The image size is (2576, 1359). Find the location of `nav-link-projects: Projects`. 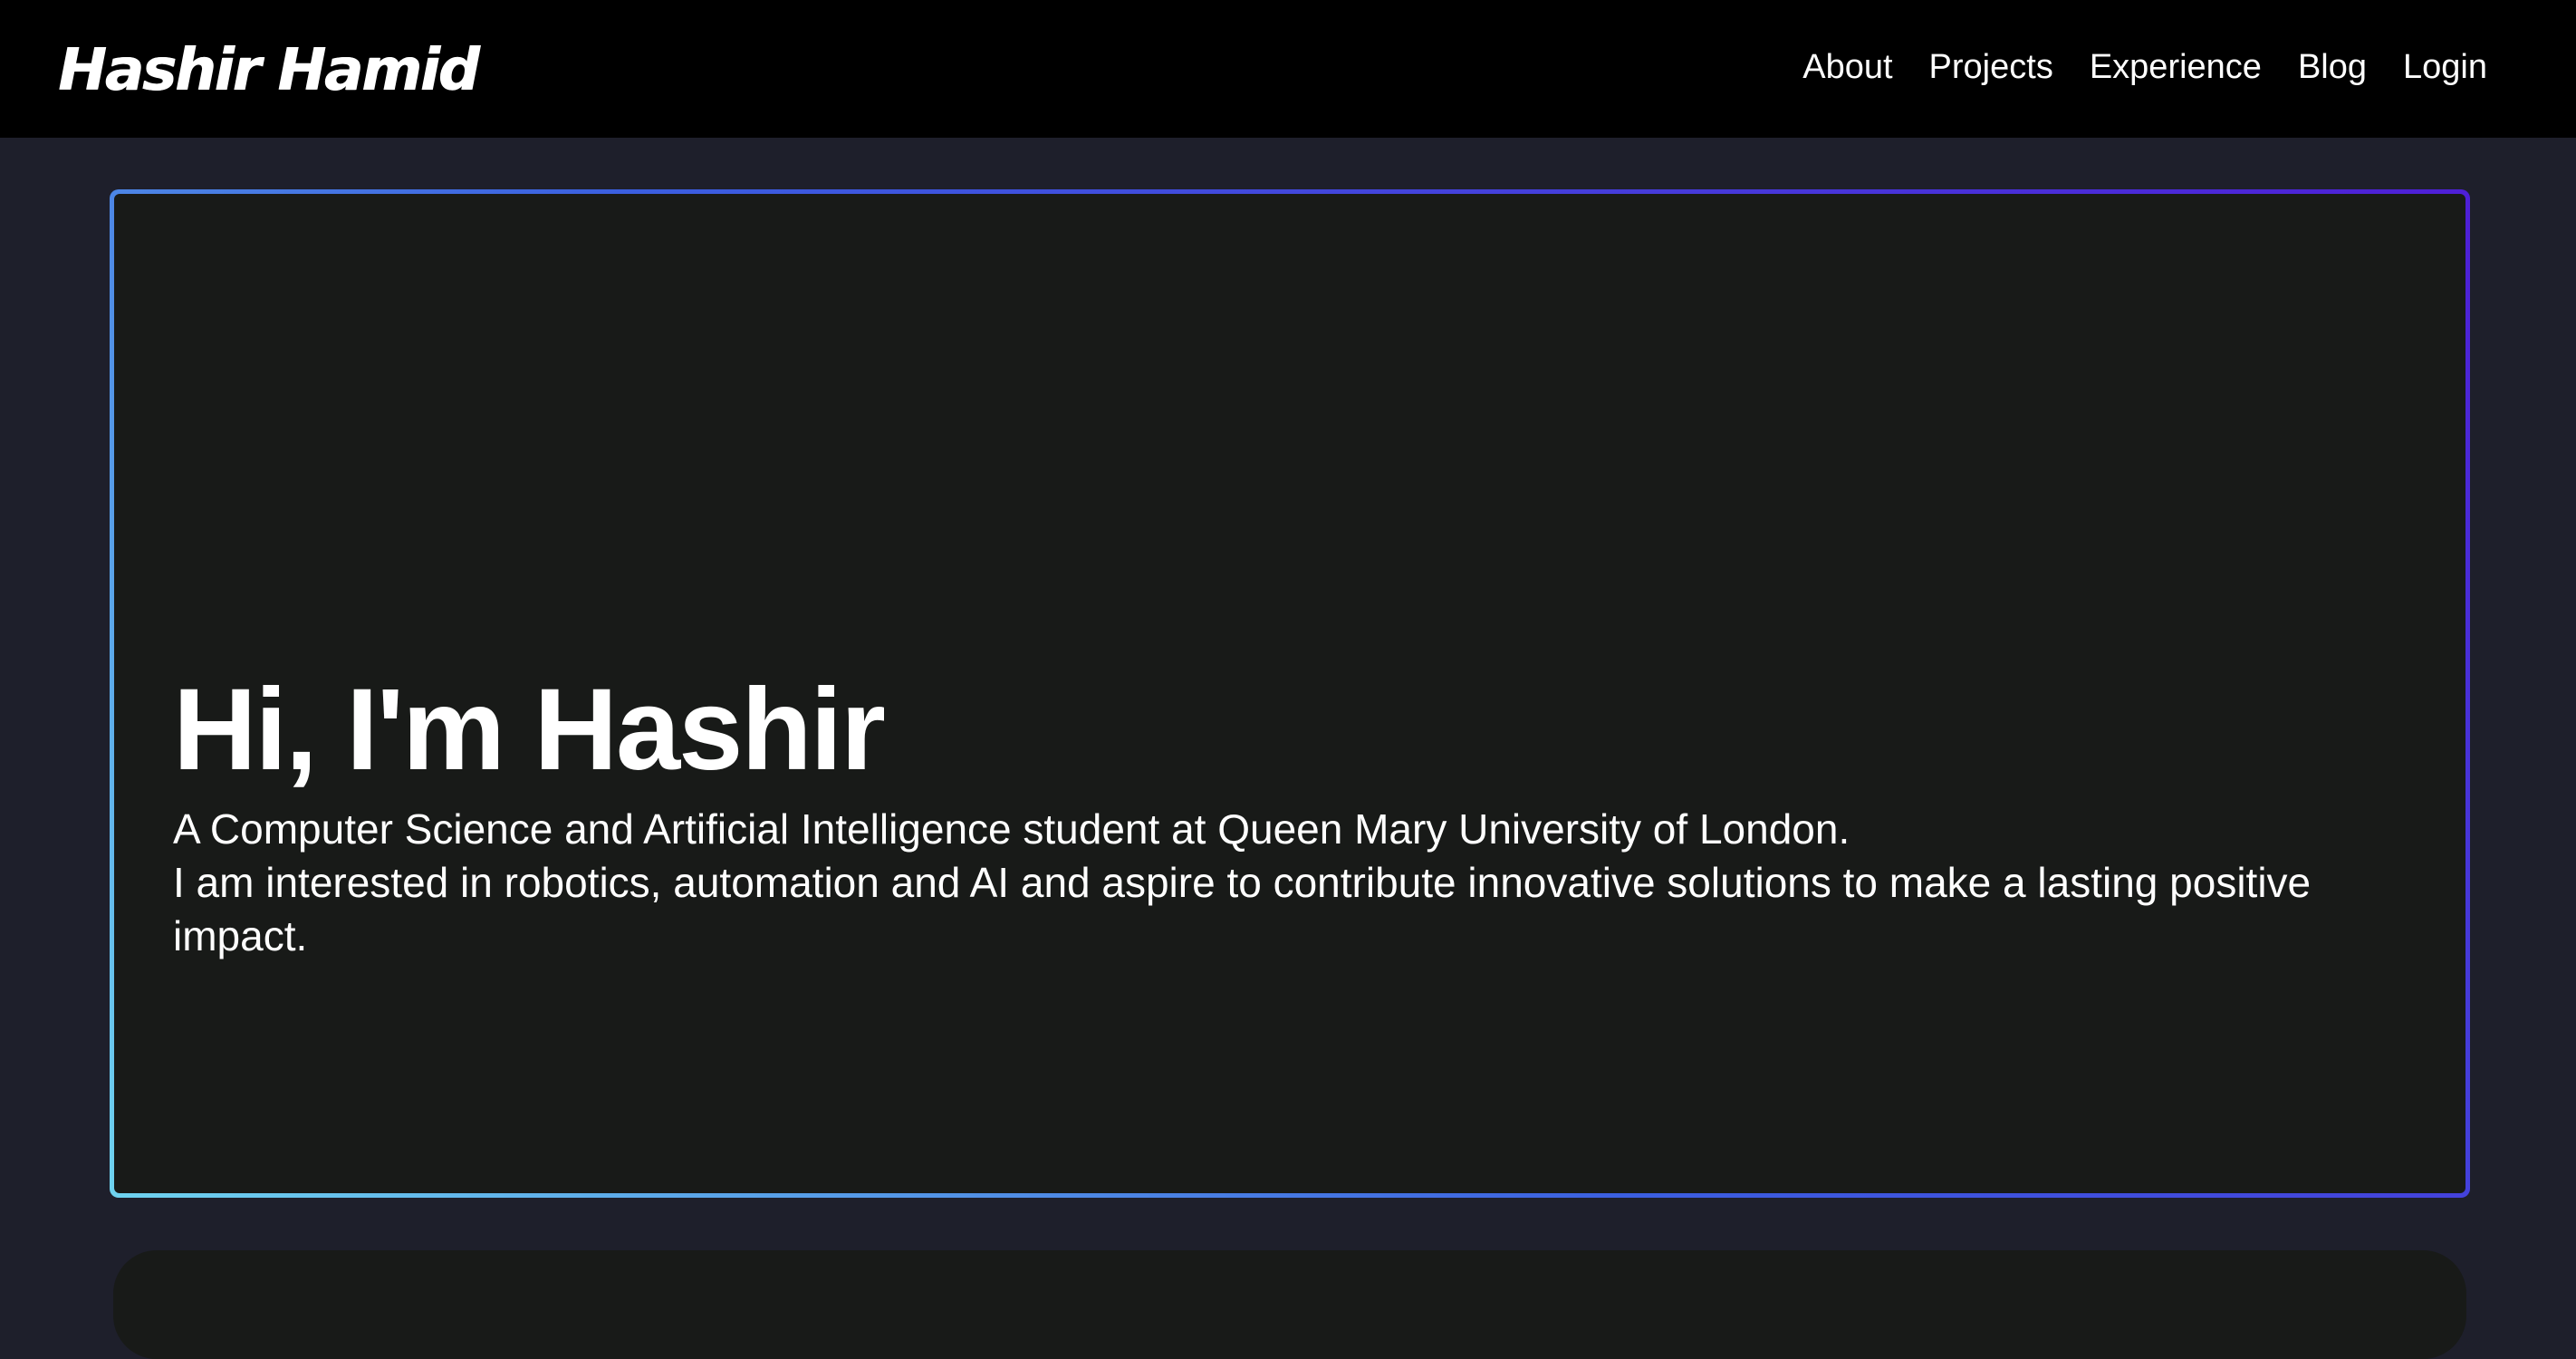

nav-link-projects: Projects is located at coordinates (1991, 67).